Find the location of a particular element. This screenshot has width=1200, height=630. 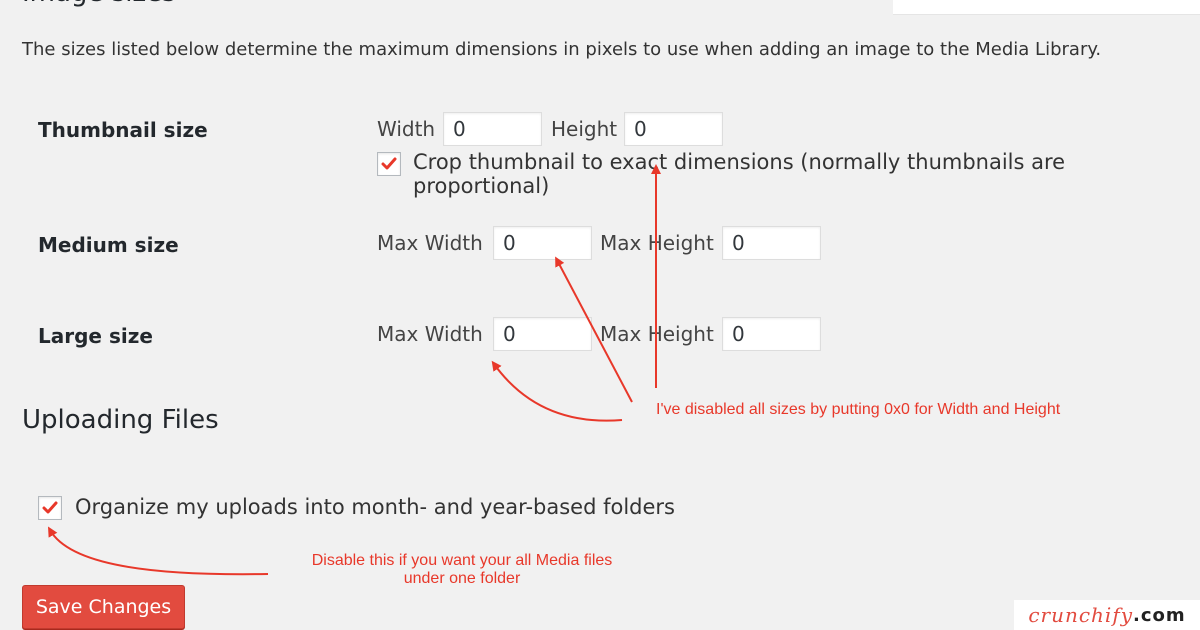

arrow-to-large-width is located at coordinates (557, 391).